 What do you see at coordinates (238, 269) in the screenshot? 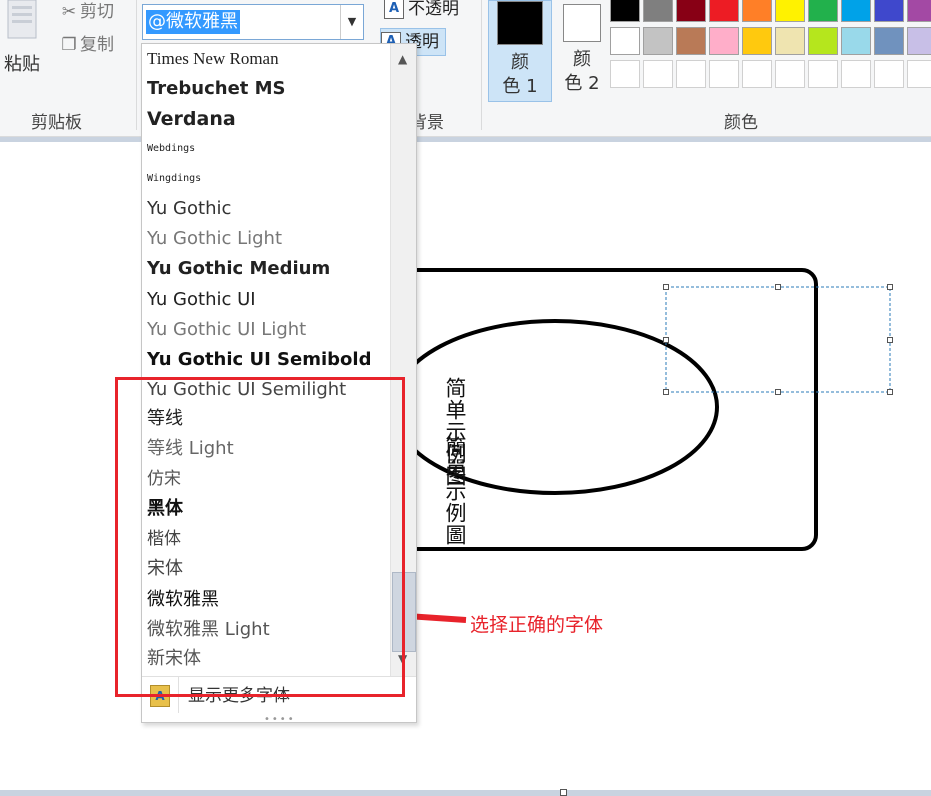
I see `font-option: Yu Gothic Medium` at bounding box center [238, 269].